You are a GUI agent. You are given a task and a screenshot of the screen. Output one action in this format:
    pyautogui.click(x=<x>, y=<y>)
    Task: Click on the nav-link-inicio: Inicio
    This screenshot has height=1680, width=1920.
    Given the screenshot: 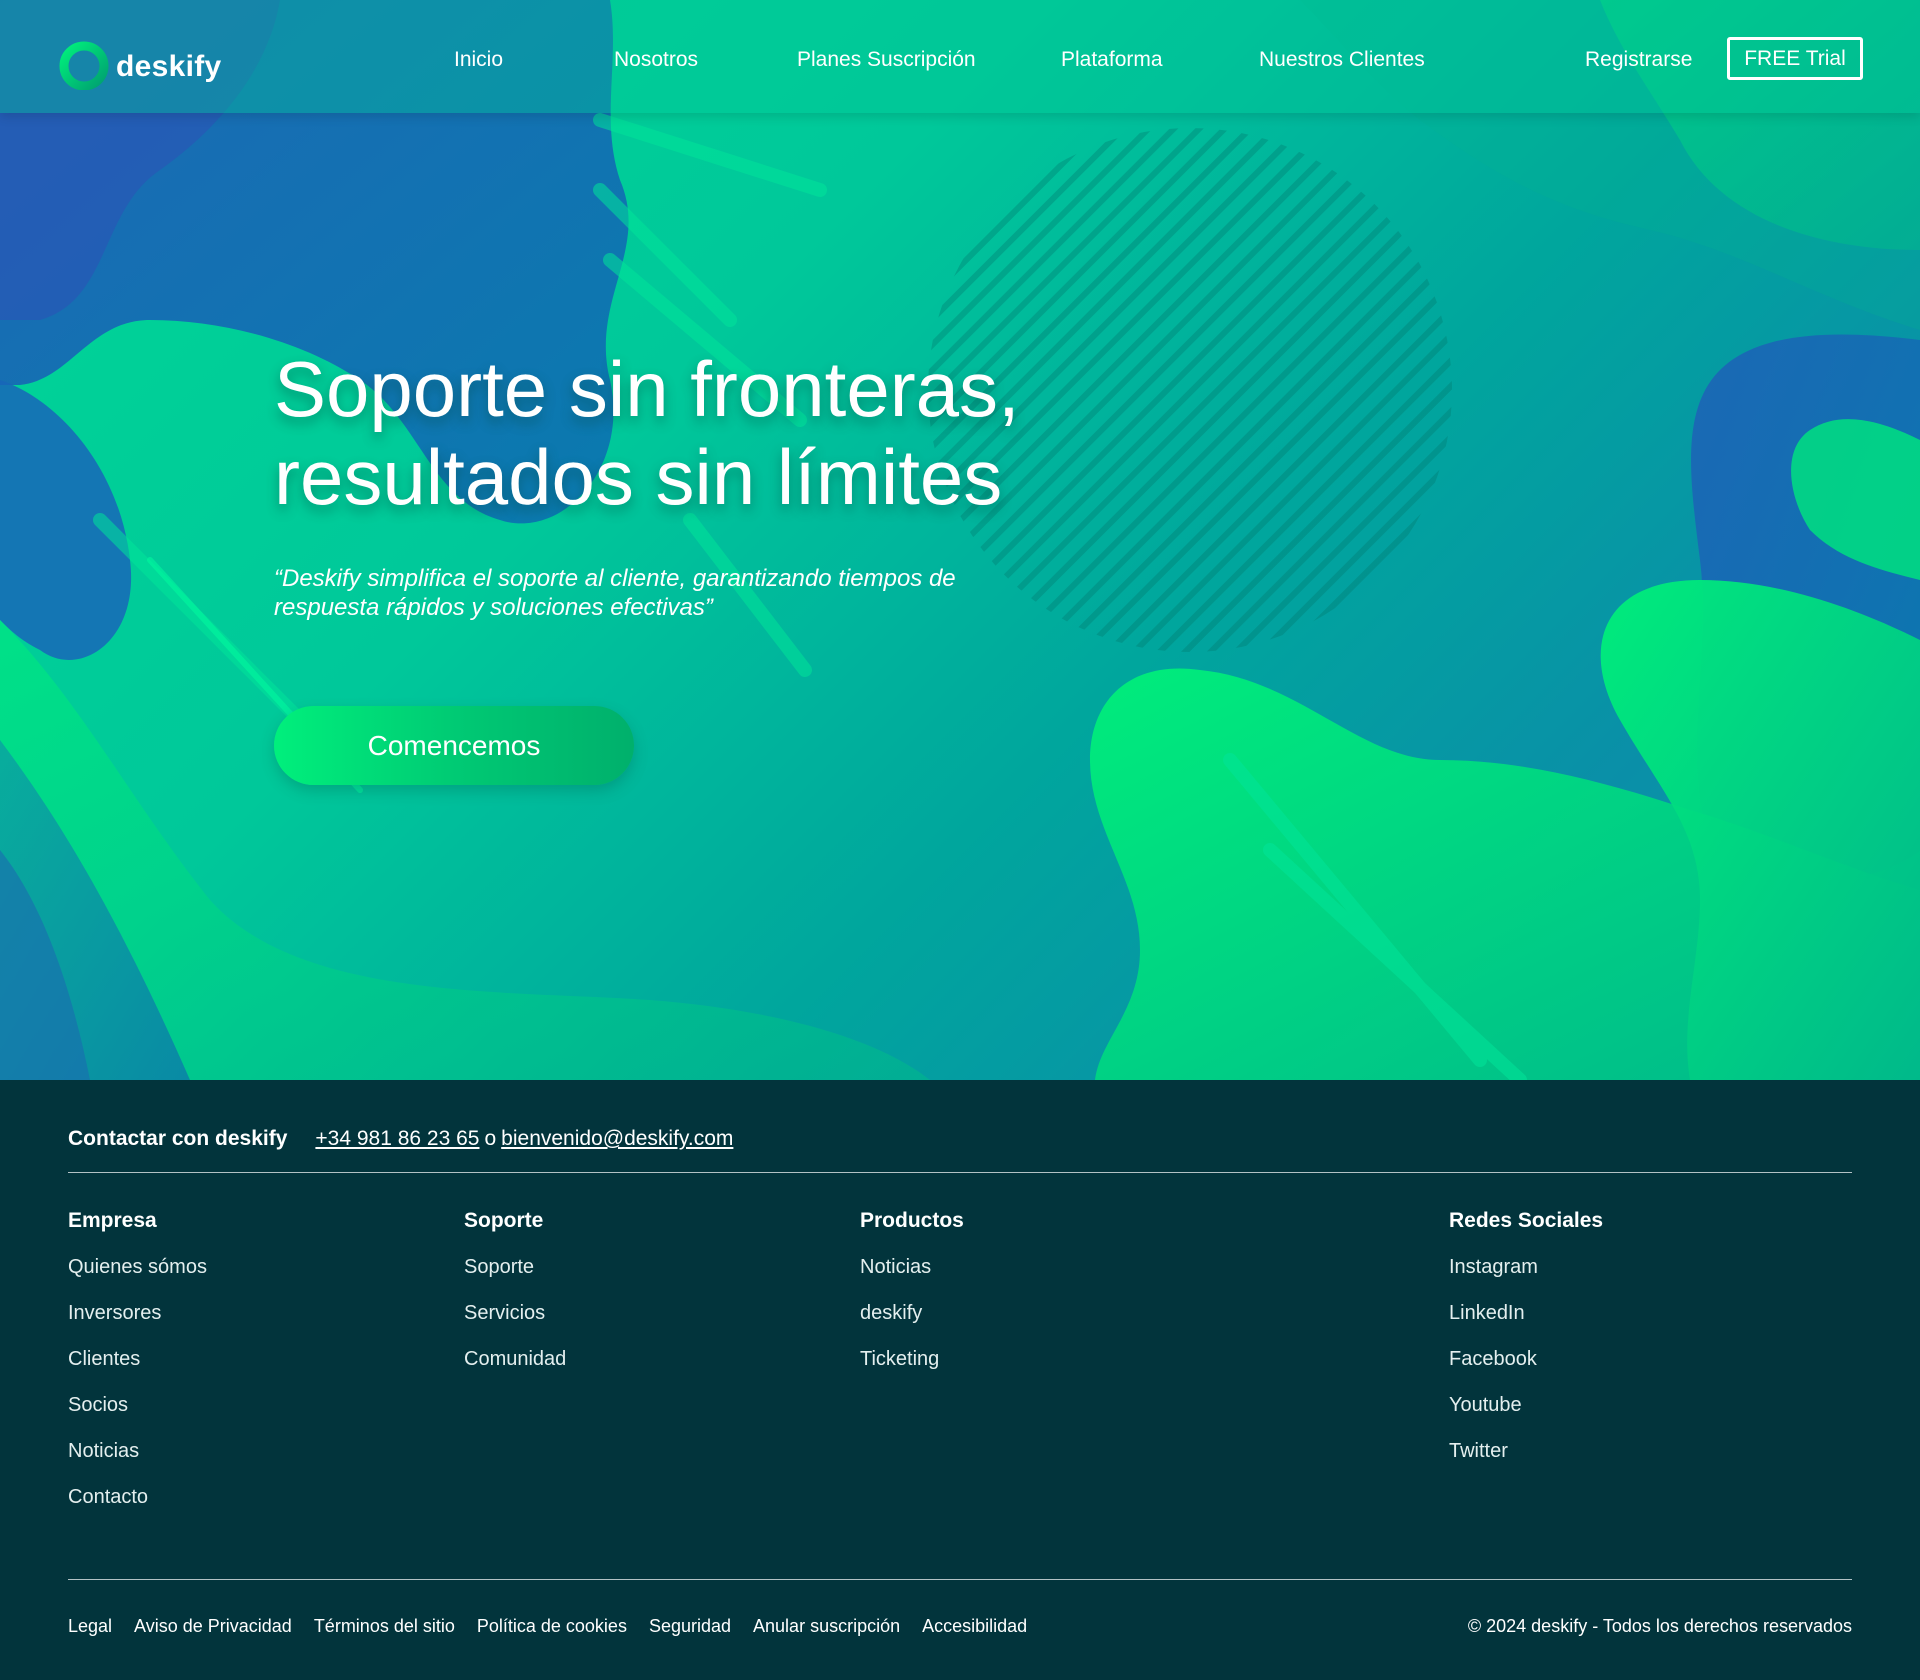 What is the action you would take?
    pyautogui.click(x=478, y=60)
    